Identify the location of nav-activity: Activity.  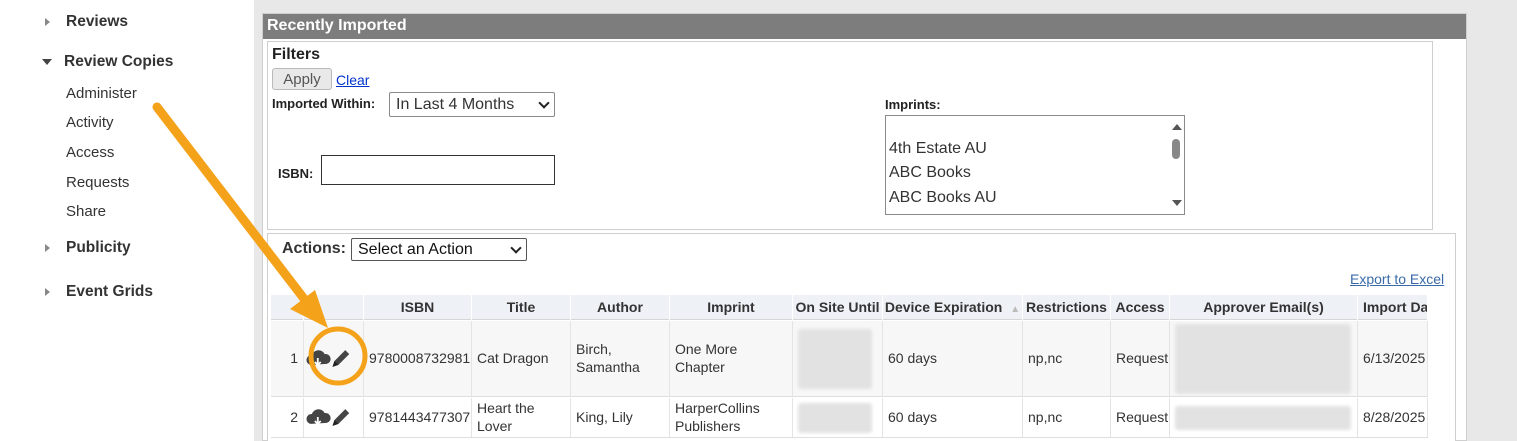
(90, 122).